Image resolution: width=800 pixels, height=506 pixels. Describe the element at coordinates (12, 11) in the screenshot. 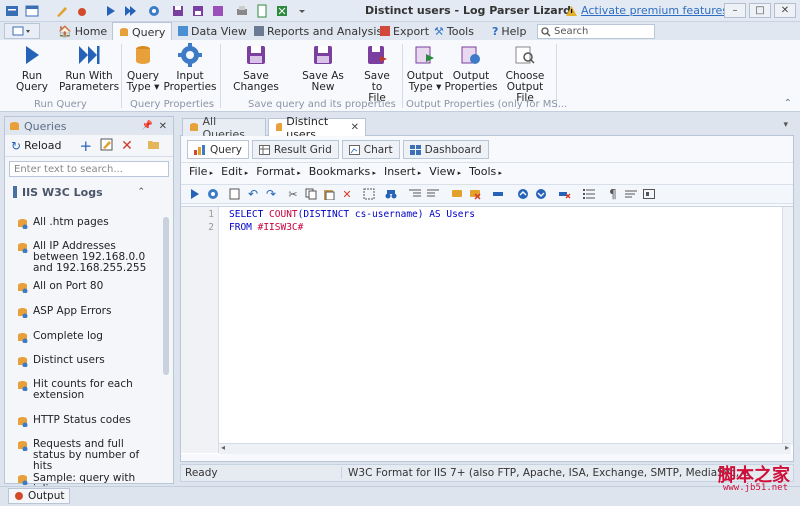

I see `app-menu-icon` at that location.